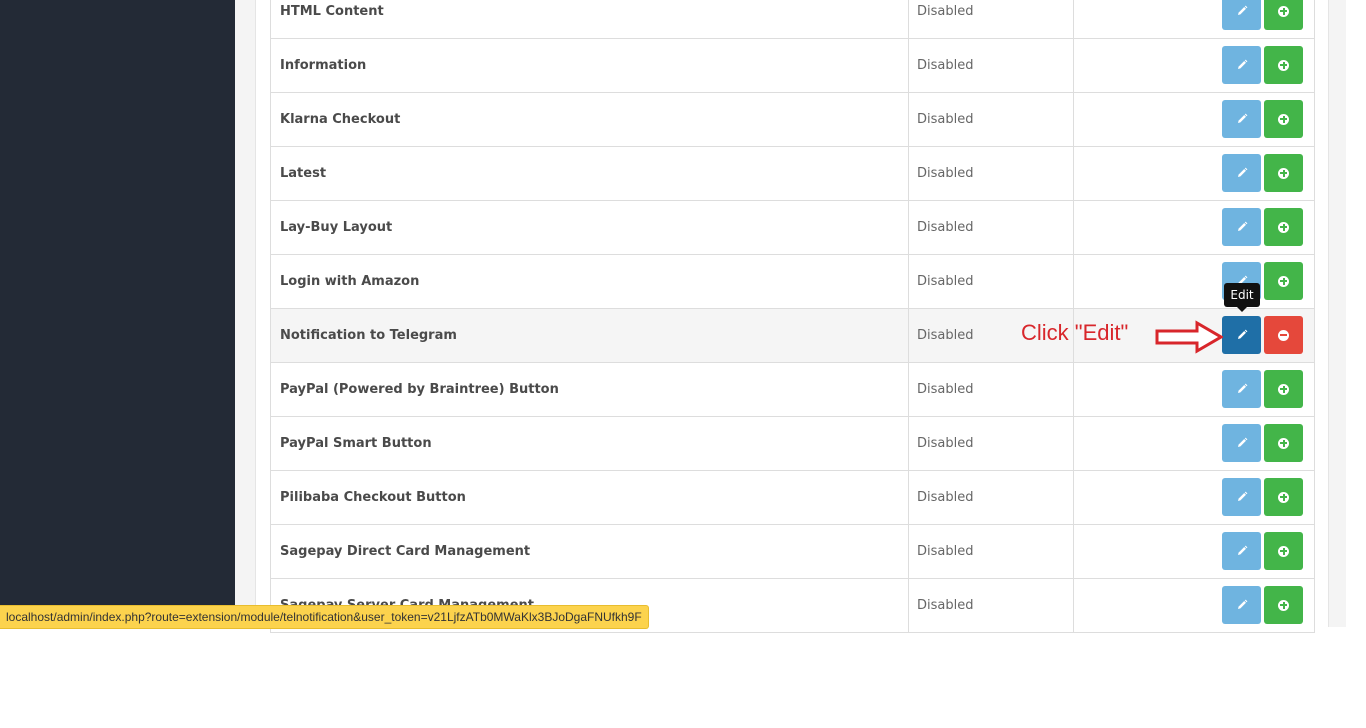 The height and width of the screenshot is (728, 1366). What do you see at coordinates (590, 281) in the screenshot?
I see `module-name: Login with Amazon` at bounding box center [590, 281].